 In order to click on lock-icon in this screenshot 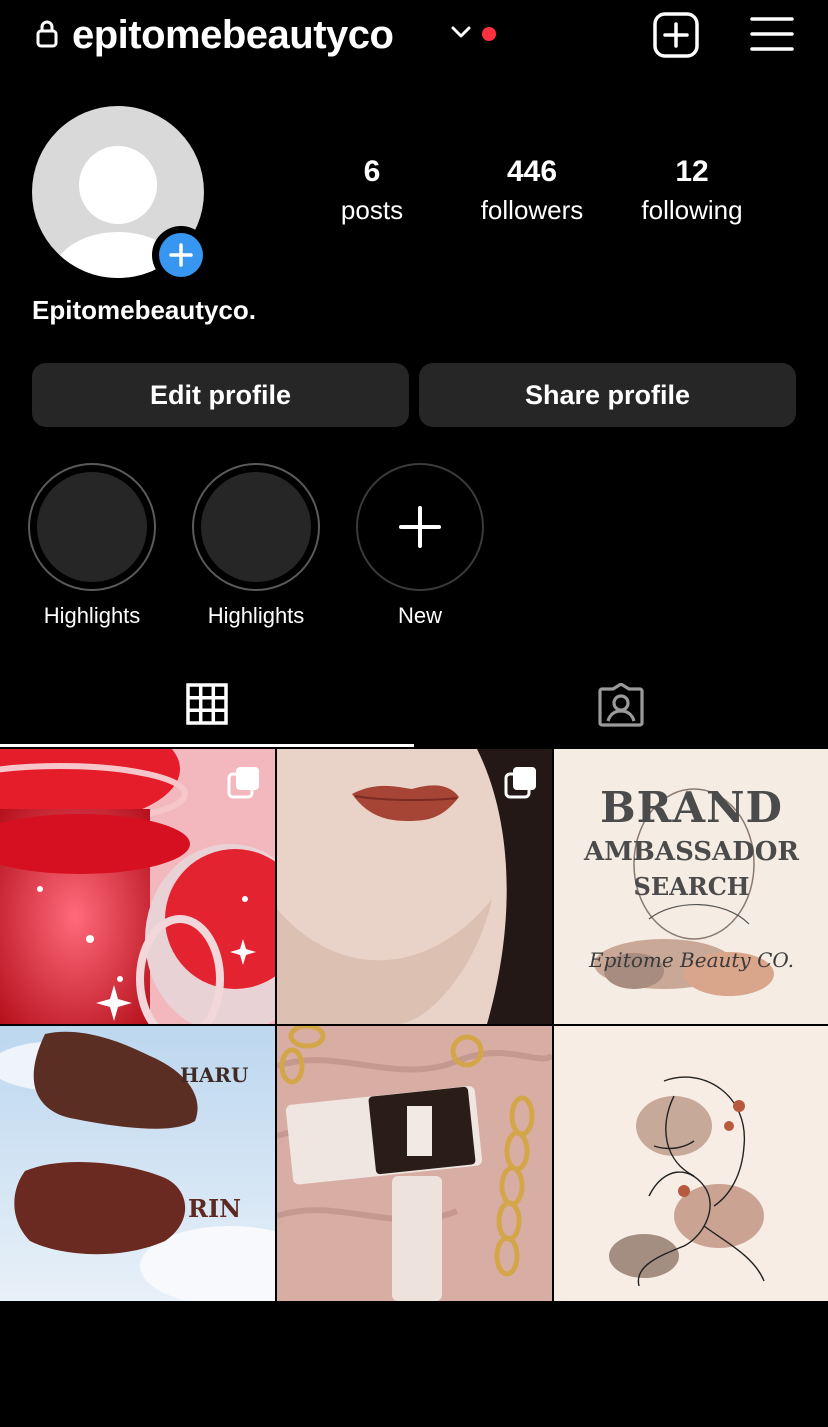, I will do `click(47, 34)`.